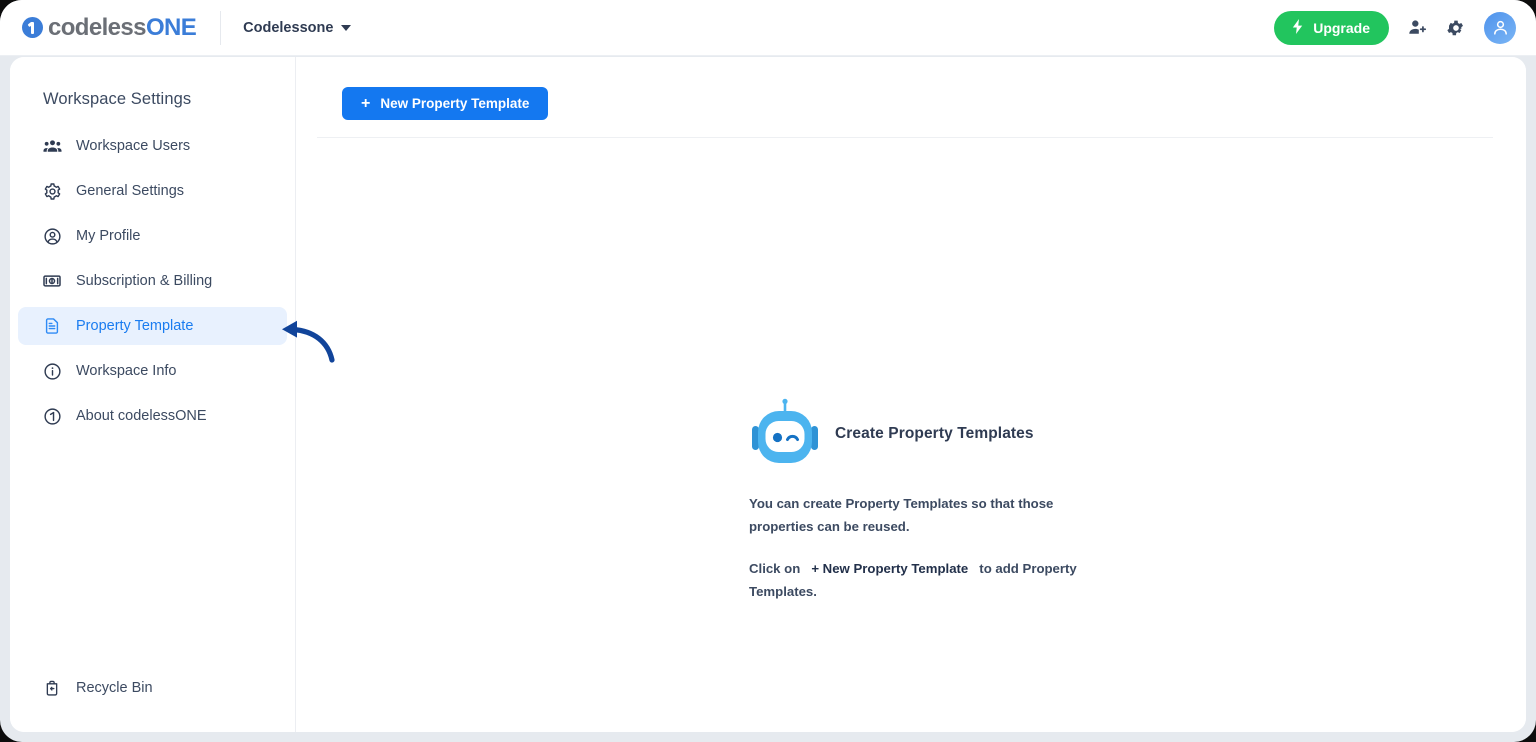 This screenshot has height=742, width=1536. I want to click on empty-state-line2-prefix: Click on, so click(775, 569).